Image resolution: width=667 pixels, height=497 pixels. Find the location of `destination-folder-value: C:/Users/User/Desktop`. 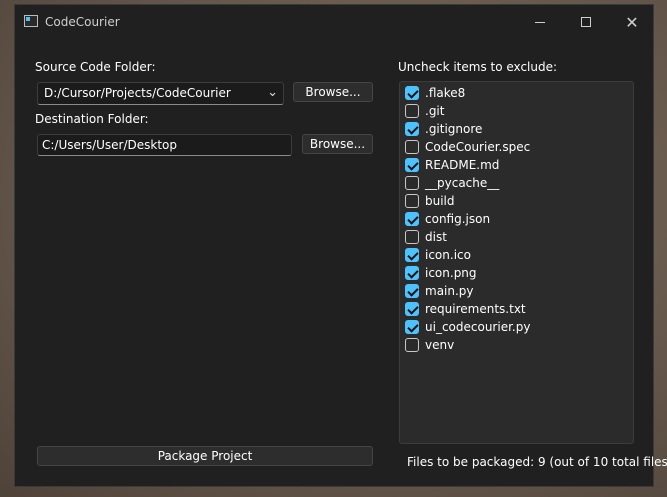

destination-folder-value: C:/Users/User/Desktop is located at coordinates (109, 145).